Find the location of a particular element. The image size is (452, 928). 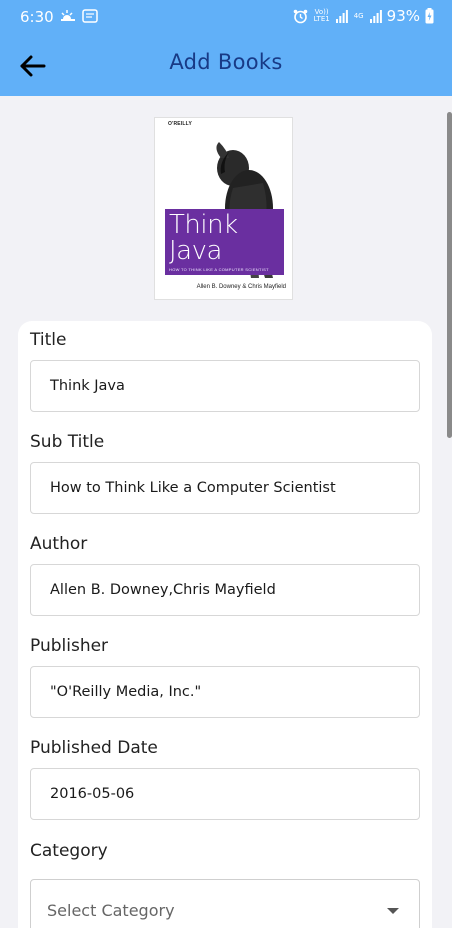

app-bar: Add Books is located at coordinates (226, 65).